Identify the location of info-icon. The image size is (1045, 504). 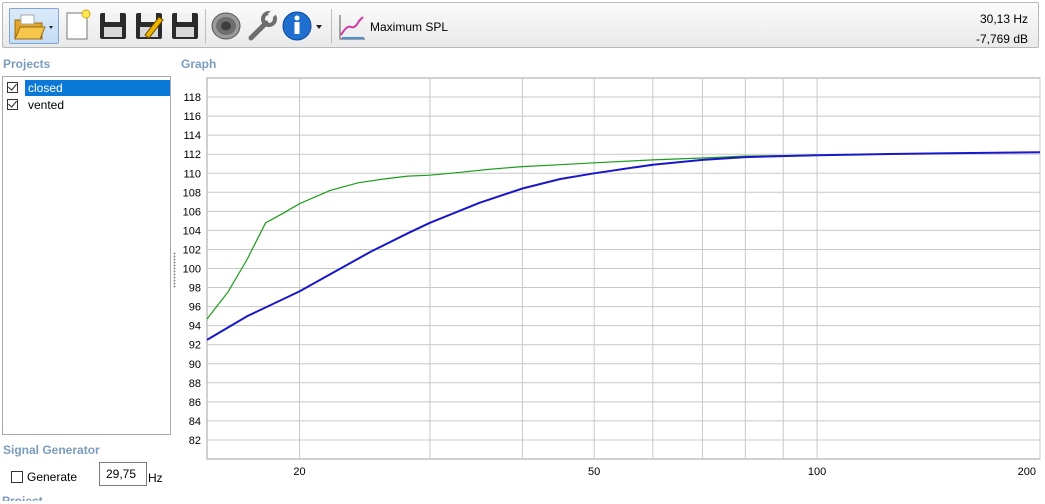
(302, 26).